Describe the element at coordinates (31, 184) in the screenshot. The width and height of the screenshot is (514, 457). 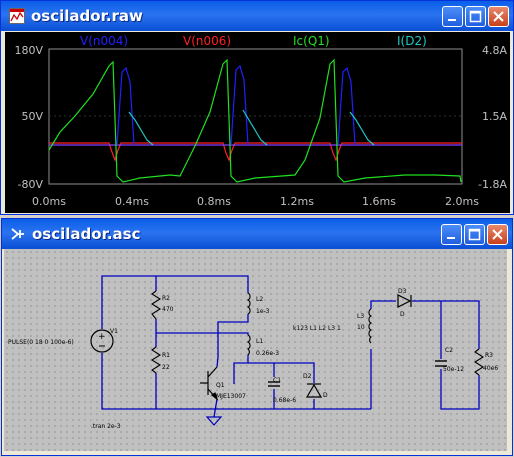
I see `left-tick: -80V` at that location.